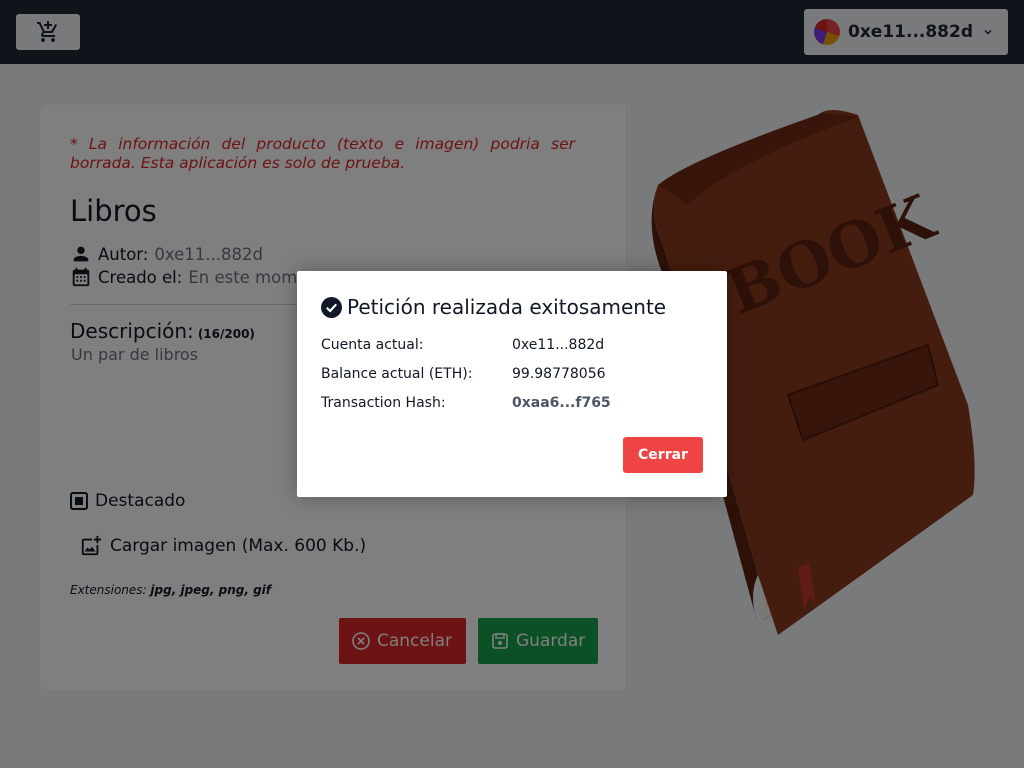 This screenshot has height=768, width=1024. I want to click on current-account-label: Cuenta actual:, so click(372, 345).